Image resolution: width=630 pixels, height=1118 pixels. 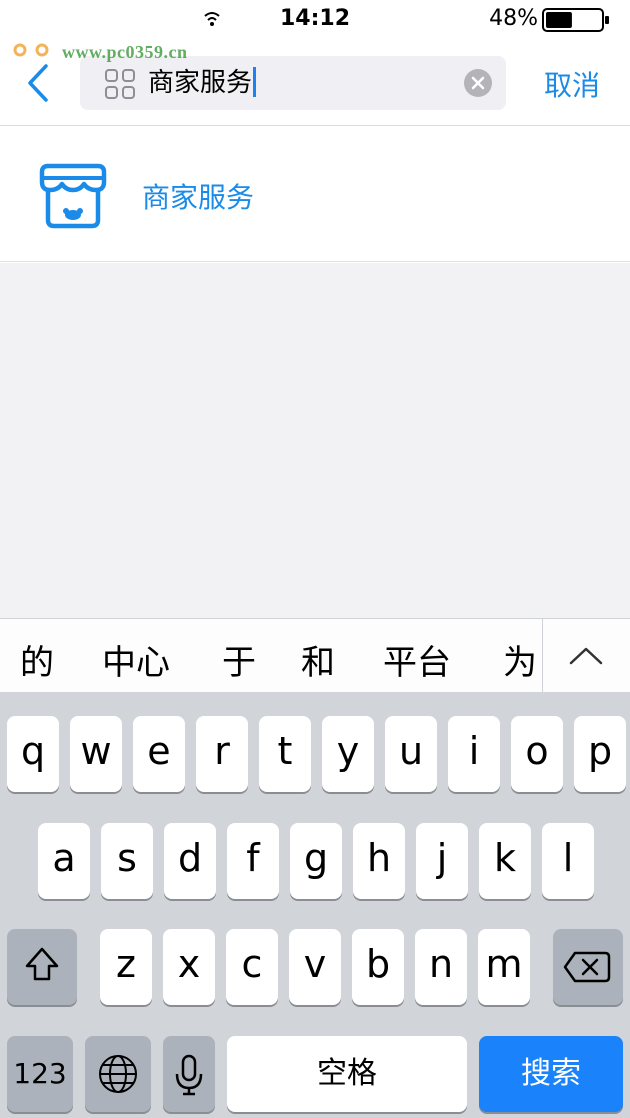 What do you see at coordinates (126, 967) in the screenshot?
I see `key-z: z` at bounding box center [126, 967].